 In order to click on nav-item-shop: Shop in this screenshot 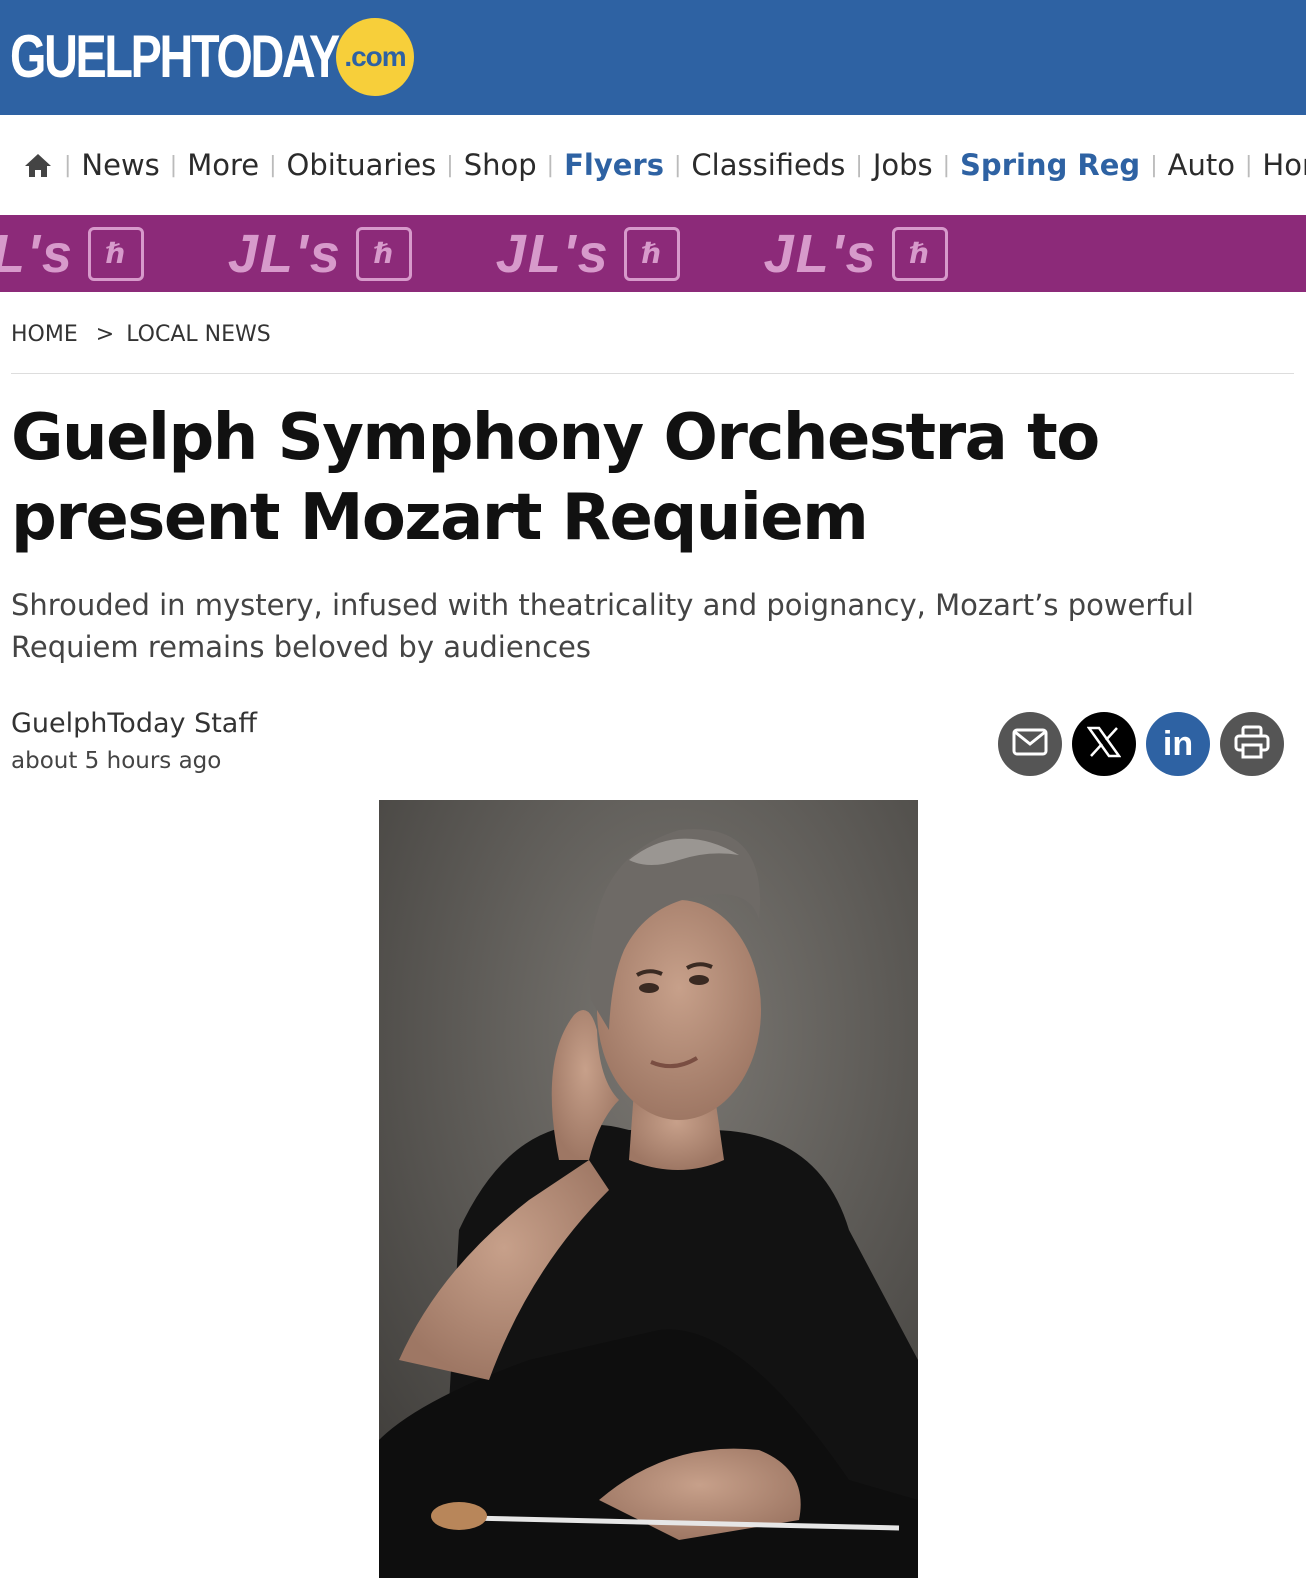, I will do `click(500, 165)`.